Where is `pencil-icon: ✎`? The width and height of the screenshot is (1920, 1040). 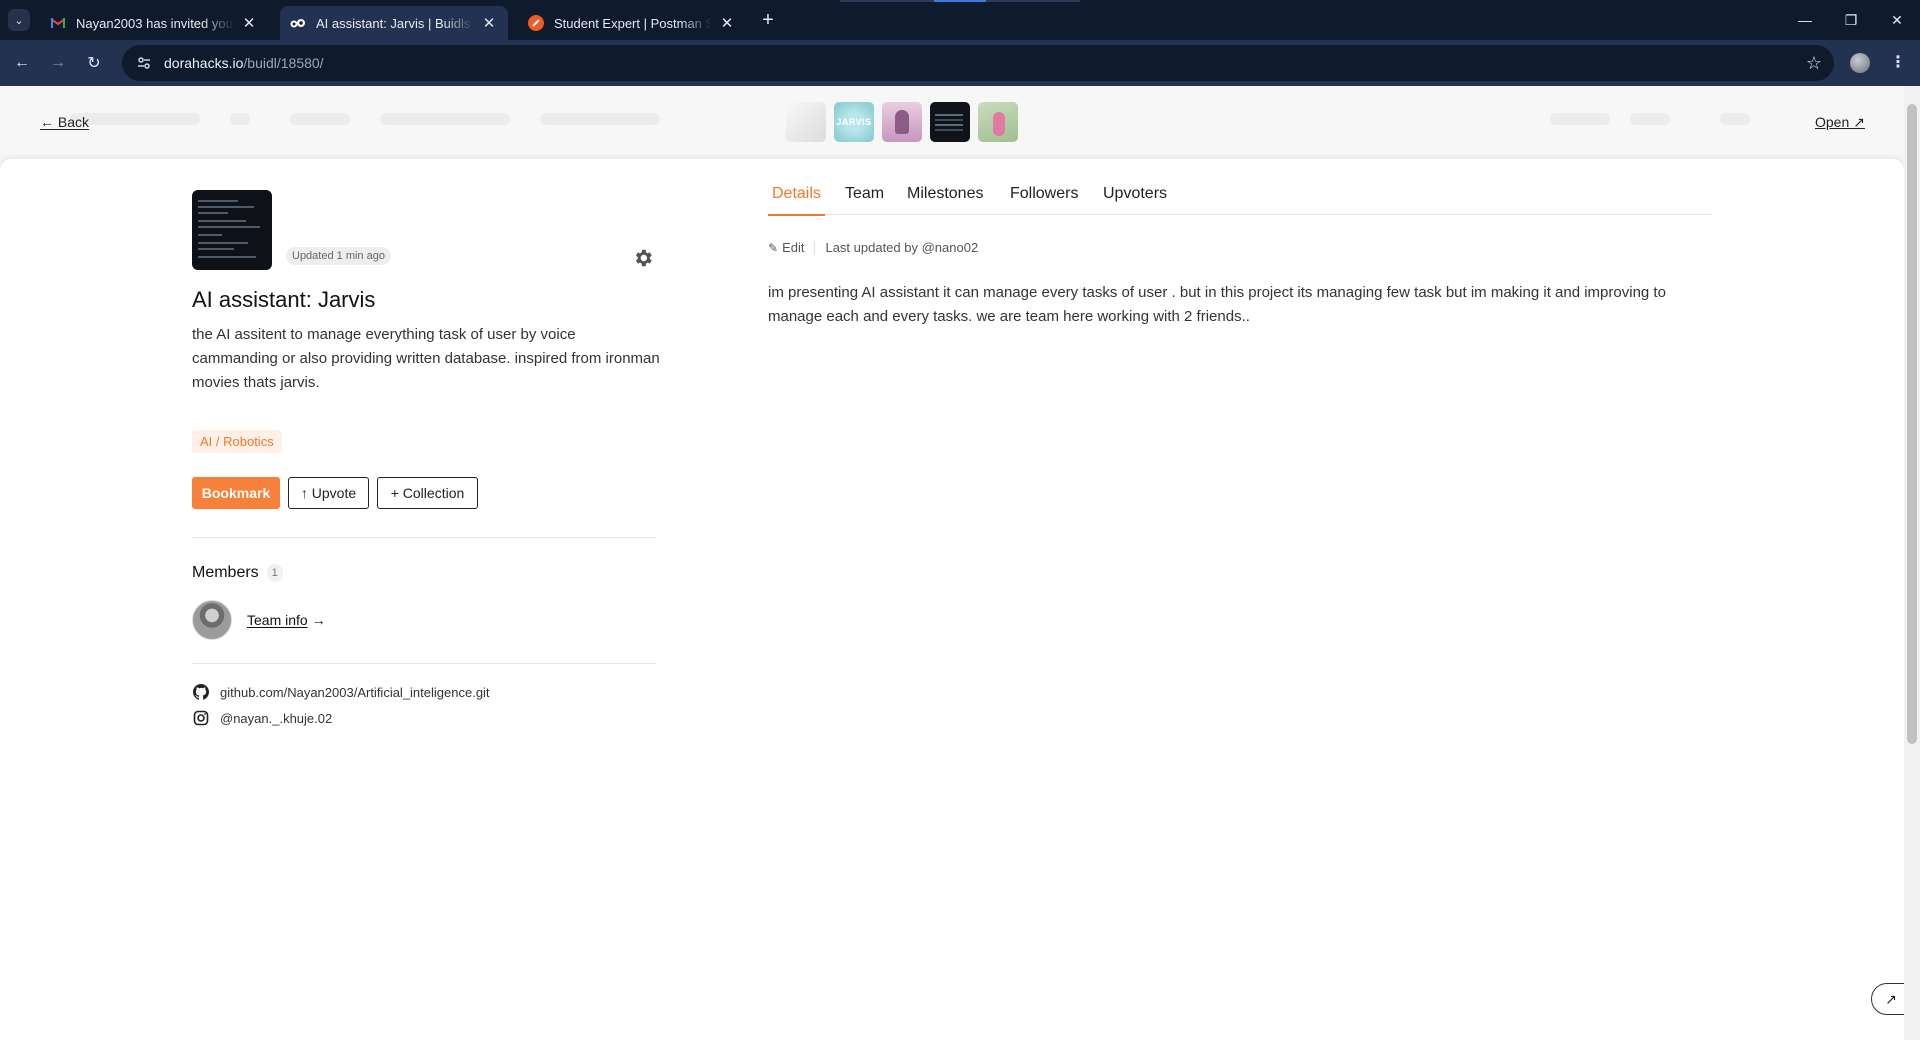 pencil-icon: ✎ is located at coordinates (773, 248).